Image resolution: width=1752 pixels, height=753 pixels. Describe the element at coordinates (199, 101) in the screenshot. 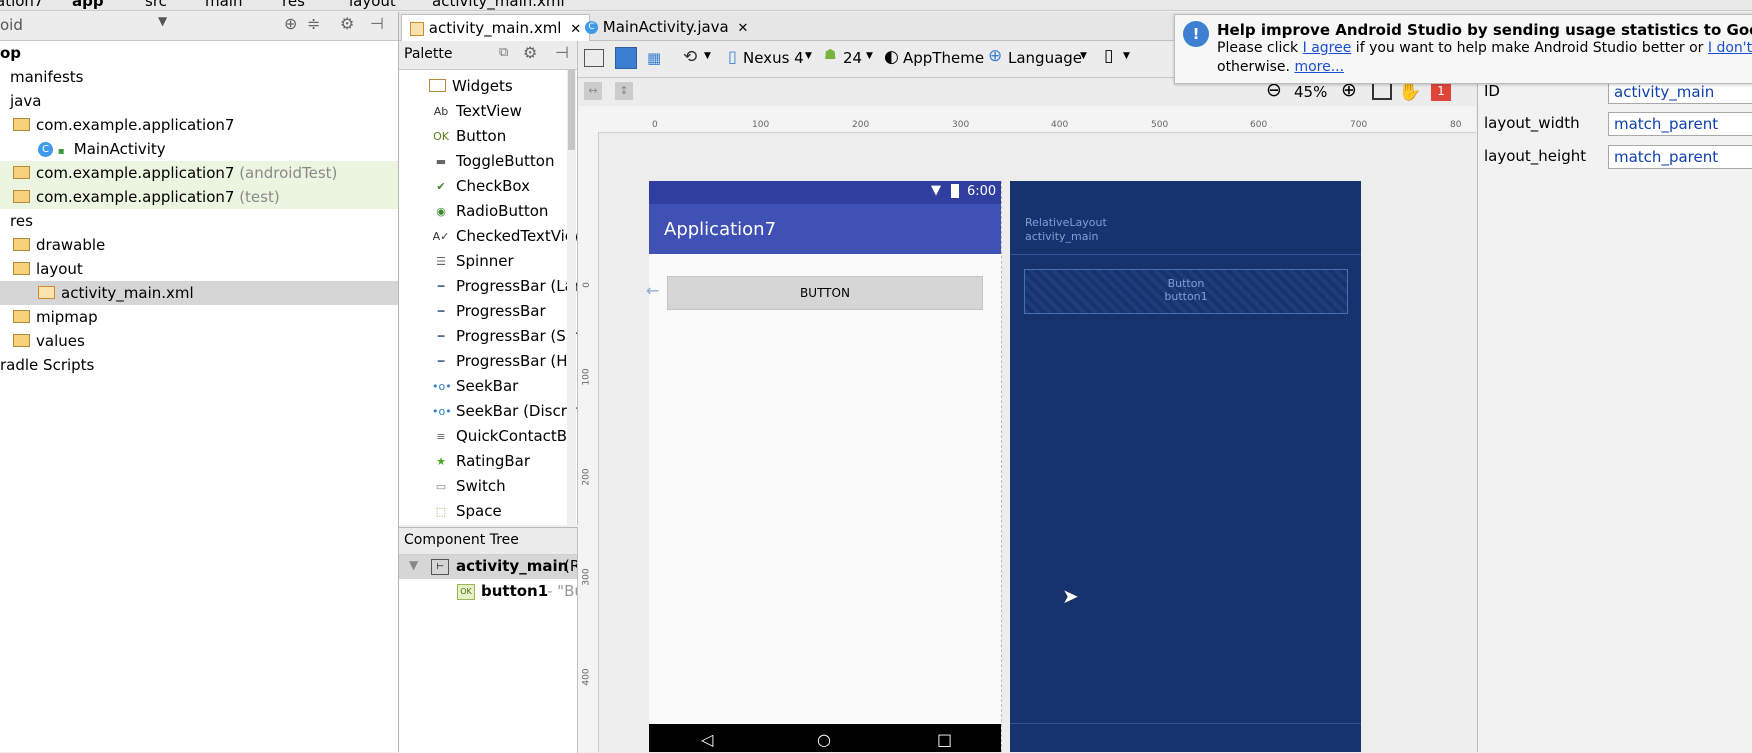

I see `tree-item-java: java` at that location.